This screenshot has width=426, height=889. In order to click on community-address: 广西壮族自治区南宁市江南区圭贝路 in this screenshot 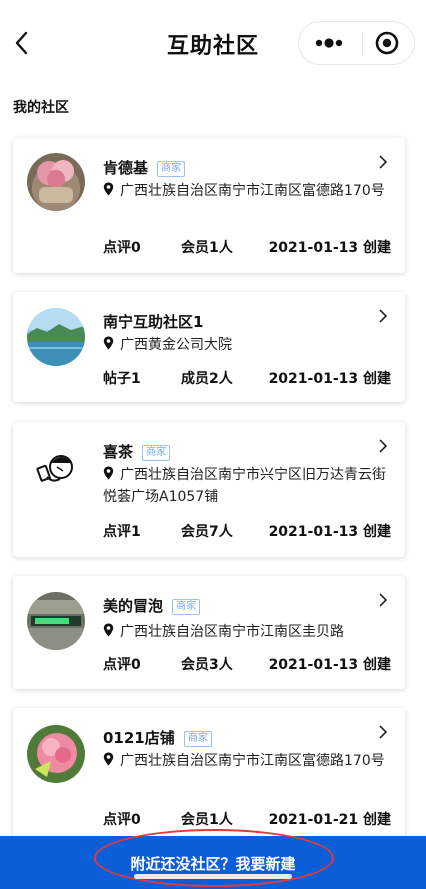, I will do `click(246, 632)`.